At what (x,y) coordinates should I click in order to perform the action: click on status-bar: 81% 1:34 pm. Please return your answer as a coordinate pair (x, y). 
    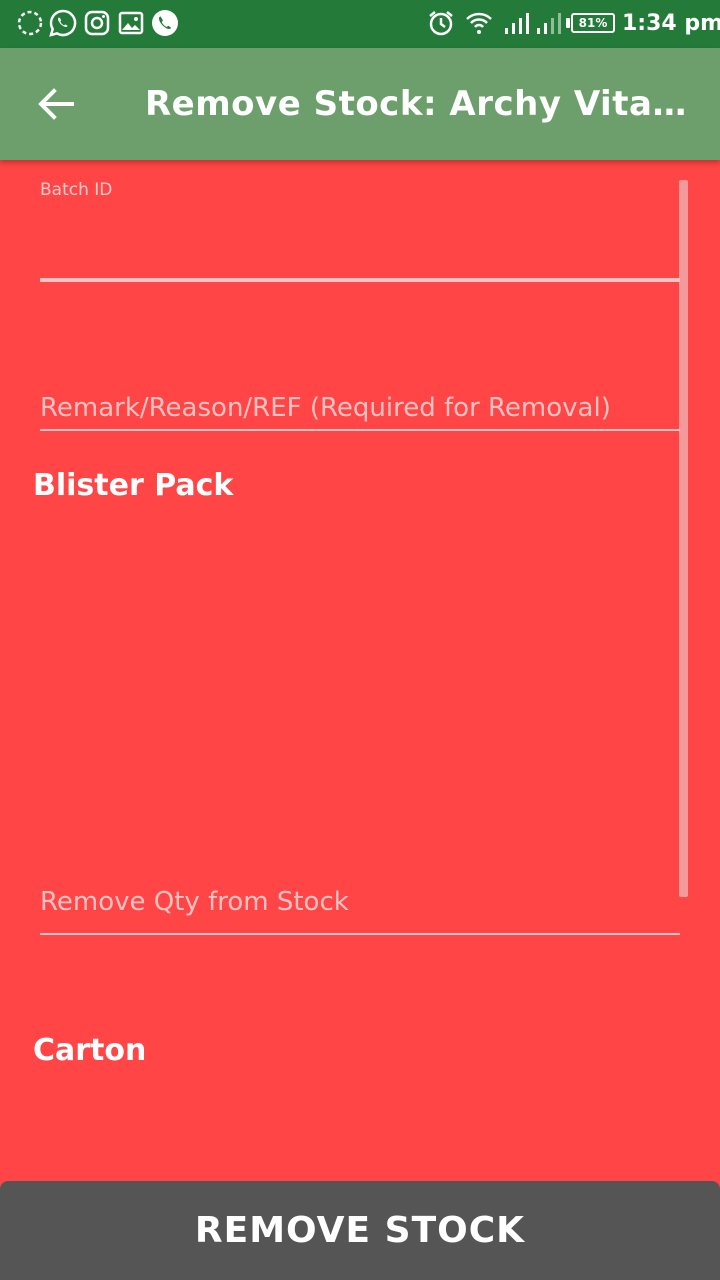
    Looking at the image, I should click on (360, 24).